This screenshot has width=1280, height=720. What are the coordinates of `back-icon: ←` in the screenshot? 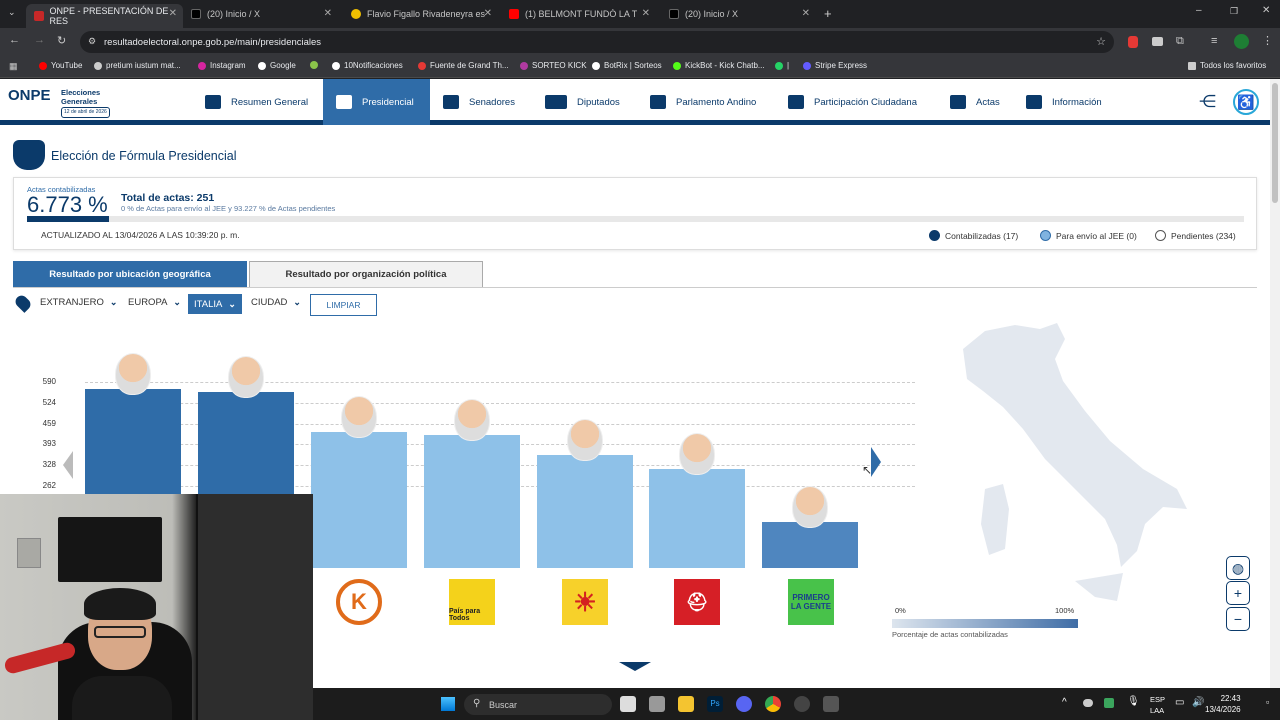 It's located at (14, 40).